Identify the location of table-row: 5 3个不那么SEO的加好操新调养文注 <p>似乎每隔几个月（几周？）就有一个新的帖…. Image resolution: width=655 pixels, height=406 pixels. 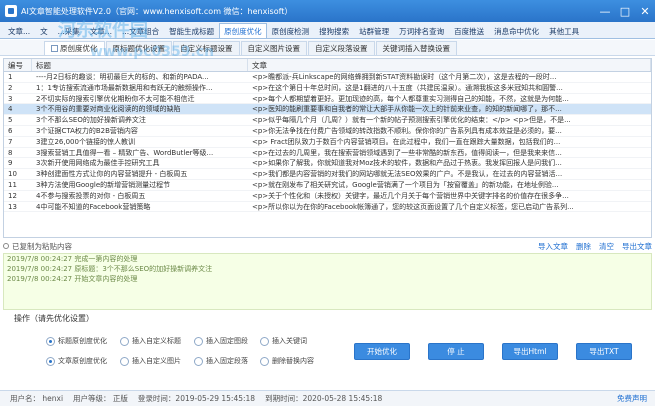
(327, 120).